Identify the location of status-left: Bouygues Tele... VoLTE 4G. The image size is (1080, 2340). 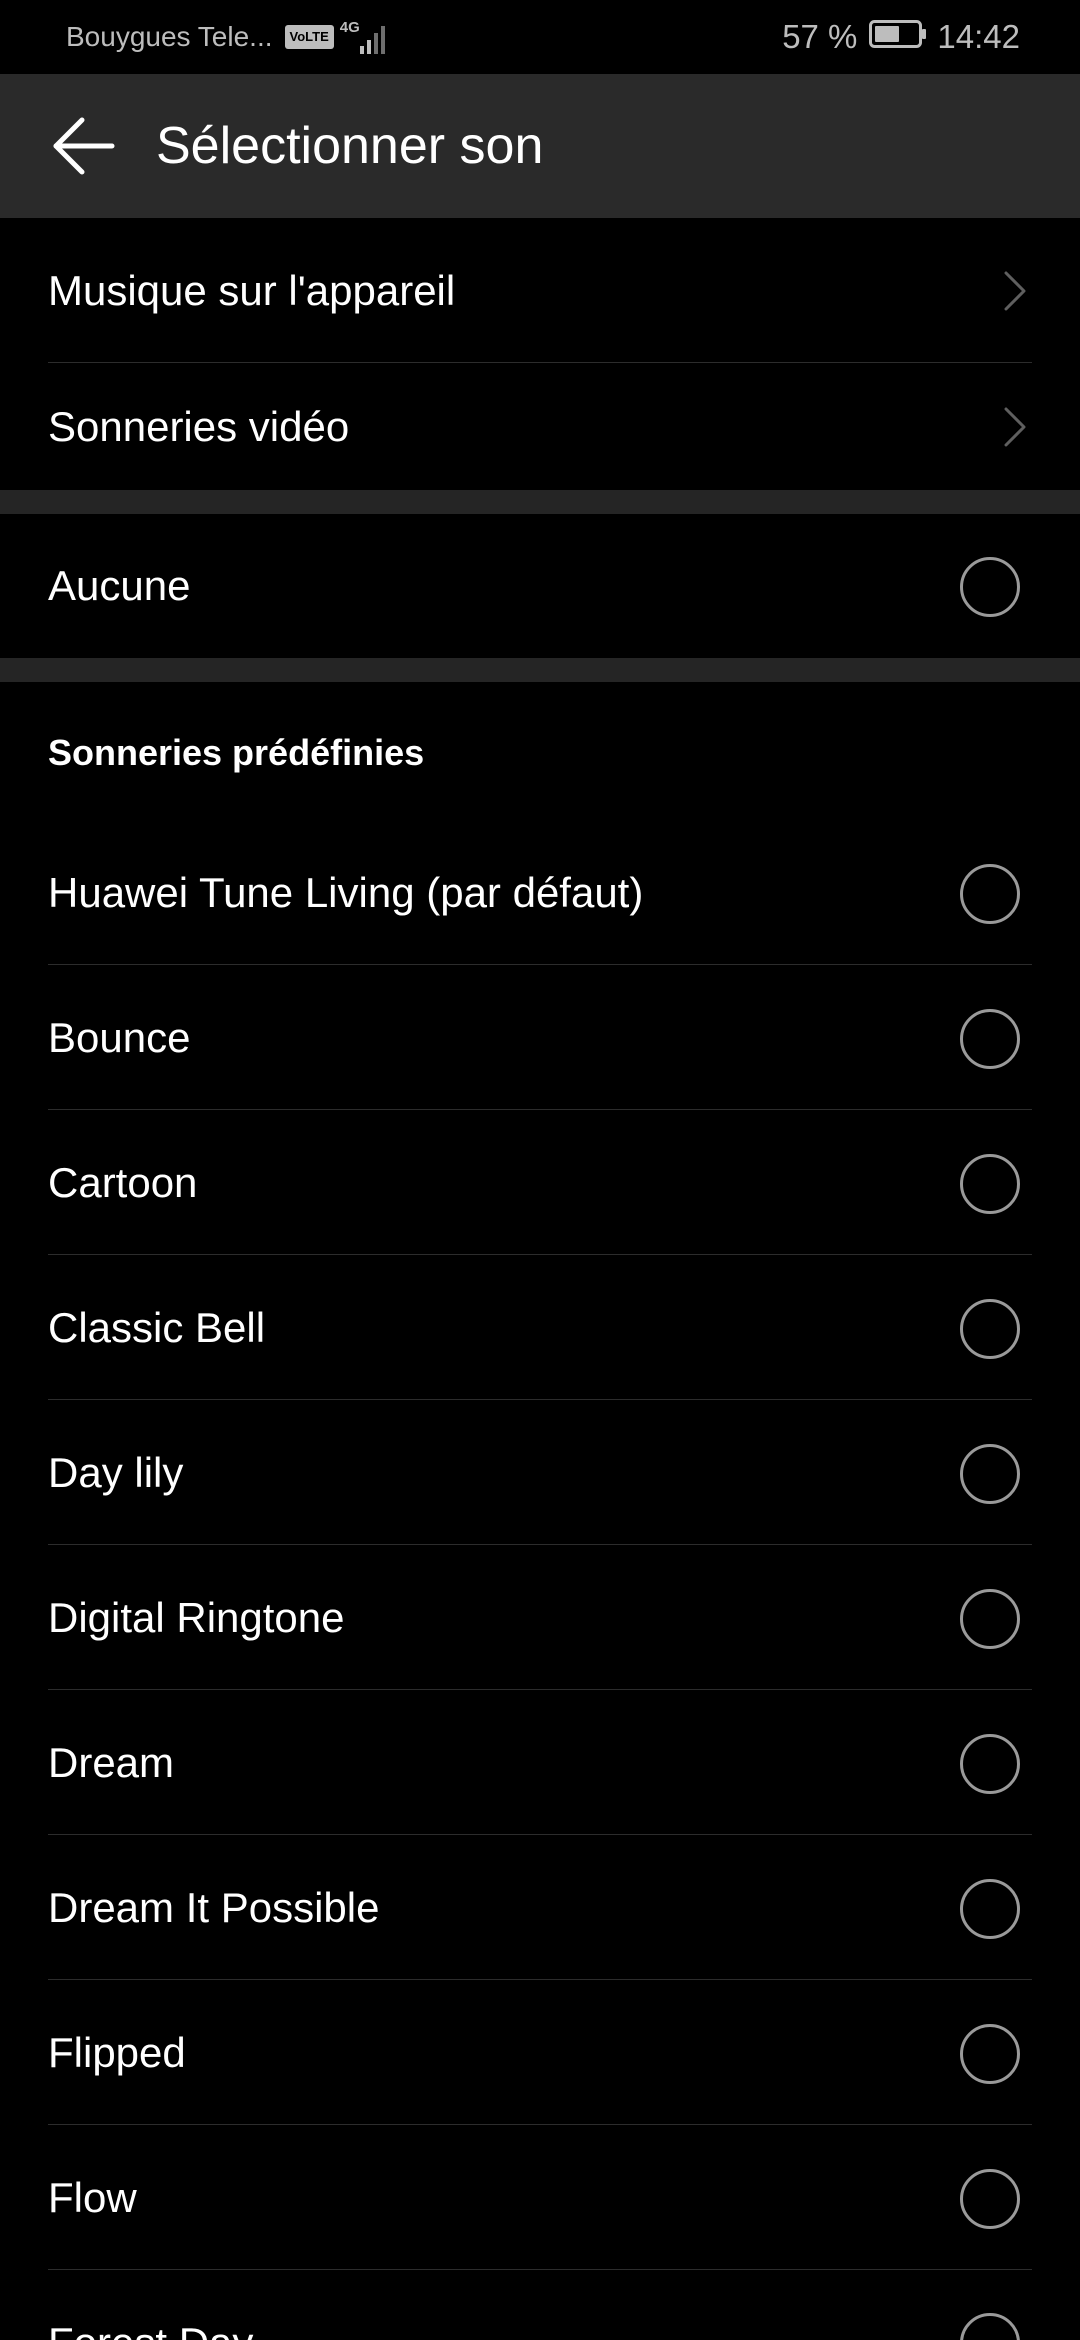
(227, 37).